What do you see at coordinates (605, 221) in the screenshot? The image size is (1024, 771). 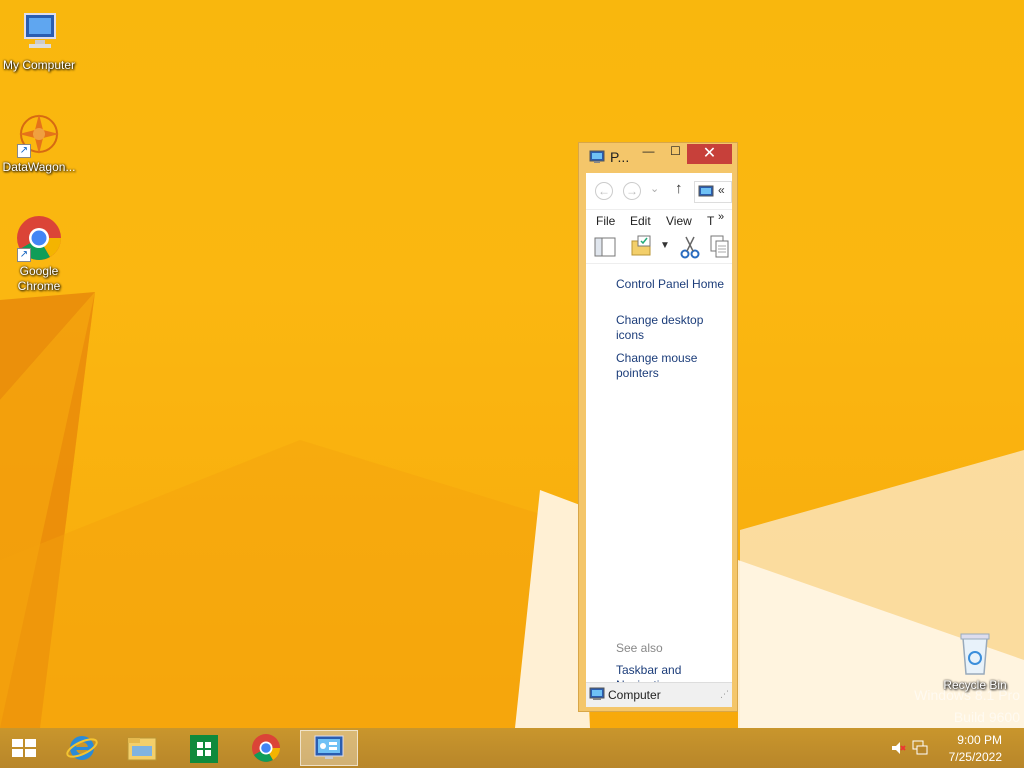 I see `menu-file: File` at bounding box center [605, 221].